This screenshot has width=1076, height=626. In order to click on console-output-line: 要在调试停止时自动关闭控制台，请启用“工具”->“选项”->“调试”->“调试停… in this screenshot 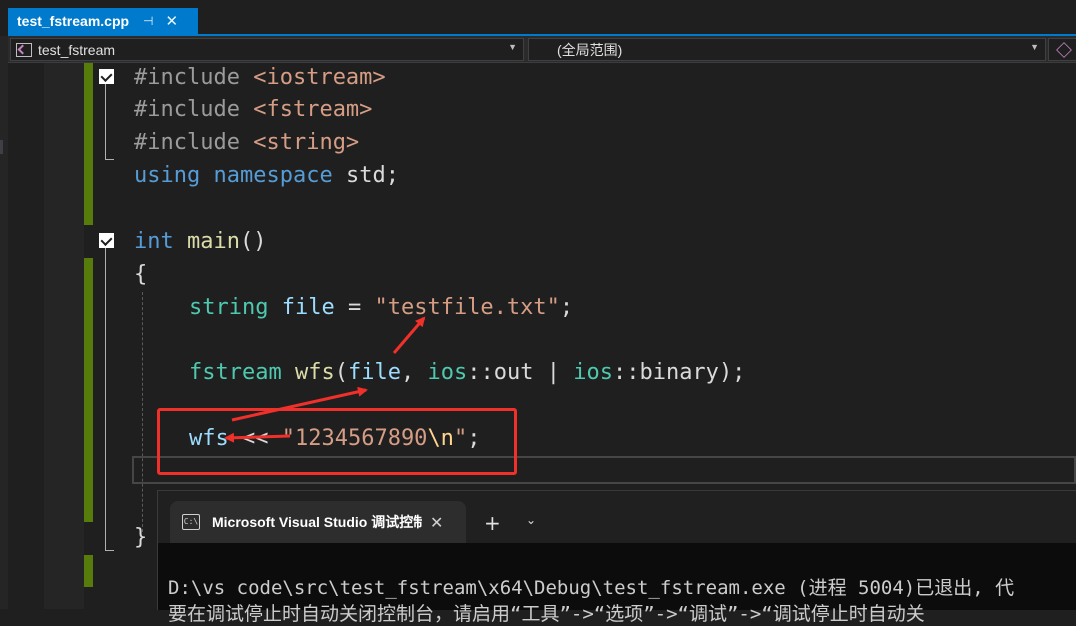, I will do `click(546, 614)`.